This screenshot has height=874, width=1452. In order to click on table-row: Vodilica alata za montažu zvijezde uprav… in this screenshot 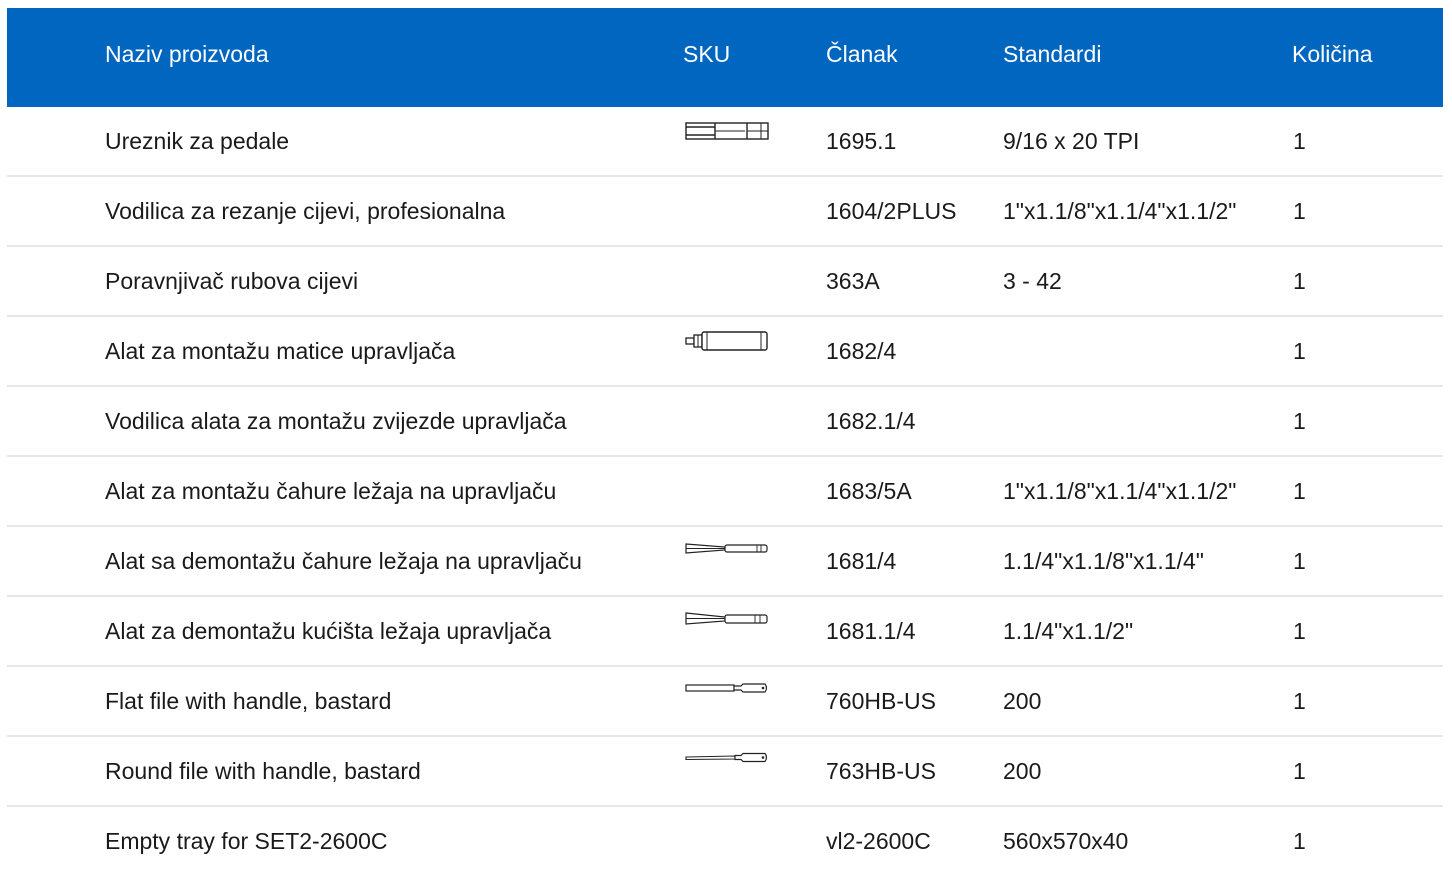, I will do `click(725, 422)`.